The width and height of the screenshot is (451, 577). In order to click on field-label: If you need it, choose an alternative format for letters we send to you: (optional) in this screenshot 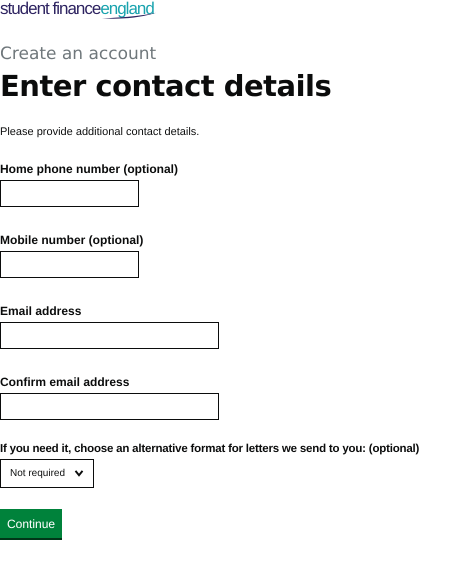, I will do `click(210, 449)`.